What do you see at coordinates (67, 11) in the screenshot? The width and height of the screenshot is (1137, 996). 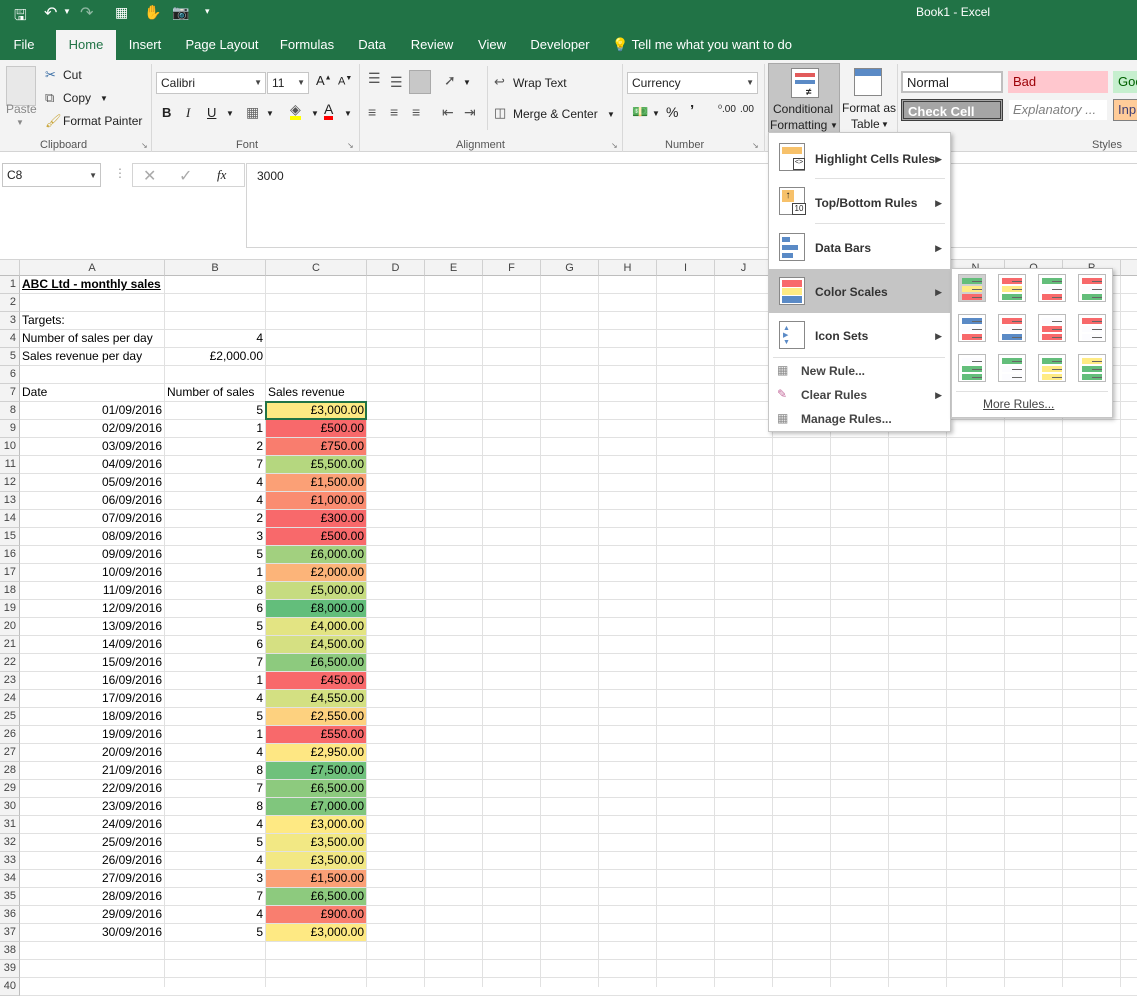 I see `undo-dropdown-icon: ▼` at bounding box center [67, 11].